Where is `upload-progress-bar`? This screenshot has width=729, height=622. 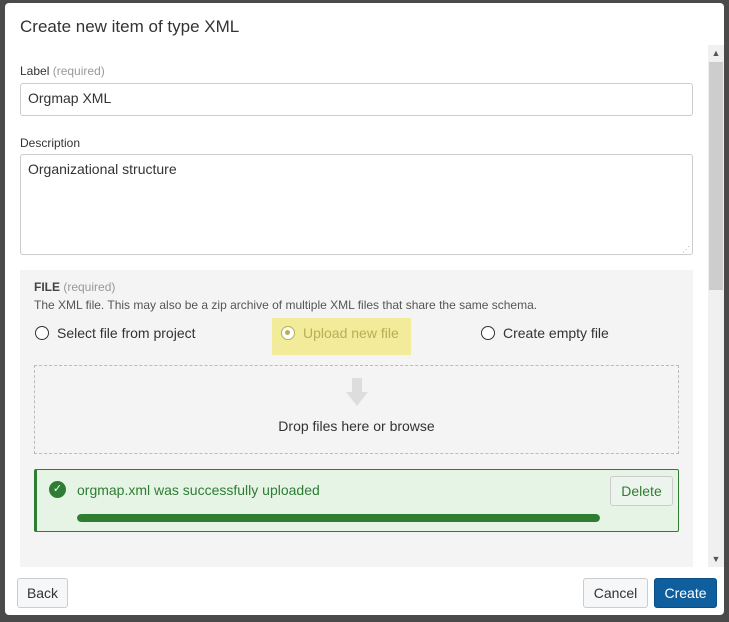
upload-progress-bar is located at coordinates (338, 518).